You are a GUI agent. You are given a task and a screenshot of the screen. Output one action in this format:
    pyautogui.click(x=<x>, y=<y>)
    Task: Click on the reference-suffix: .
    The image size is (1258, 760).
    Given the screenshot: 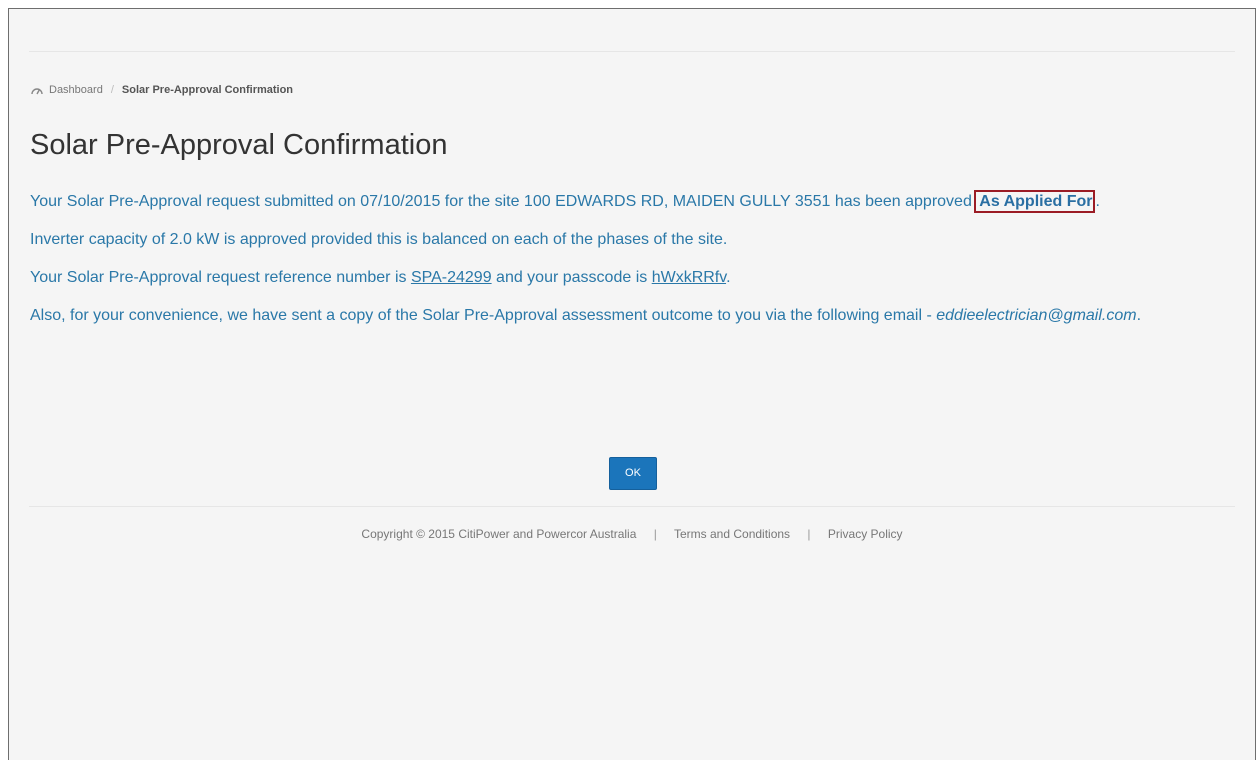 What is the action you would take?
    pyautogui.click(x=728, y=277)
    